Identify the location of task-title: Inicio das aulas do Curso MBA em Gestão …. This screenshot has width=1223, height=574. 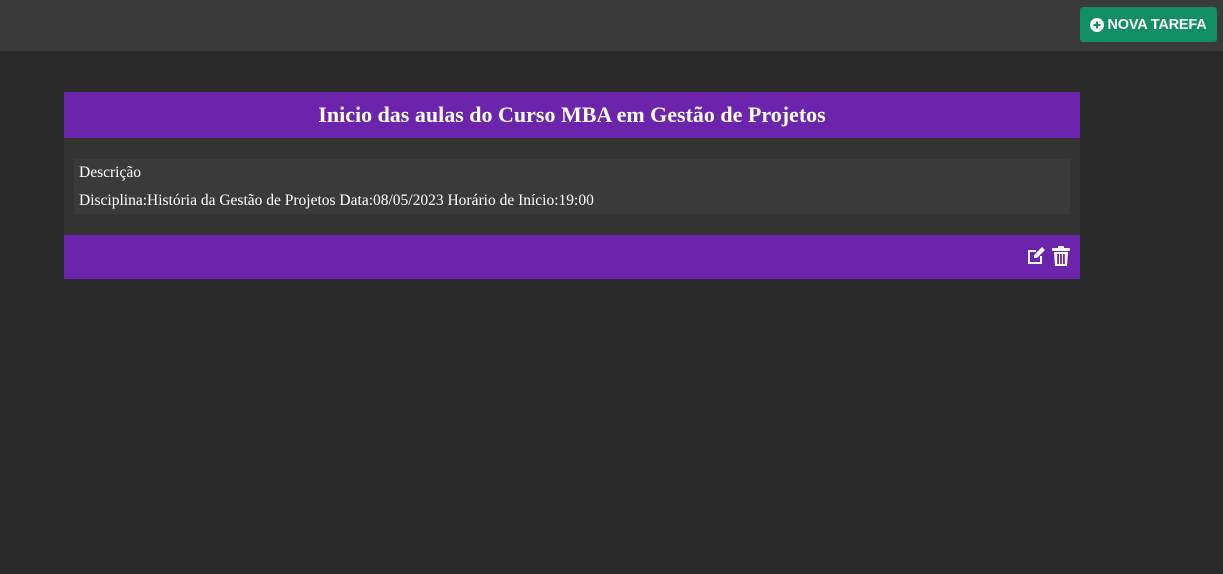
(572, 114).